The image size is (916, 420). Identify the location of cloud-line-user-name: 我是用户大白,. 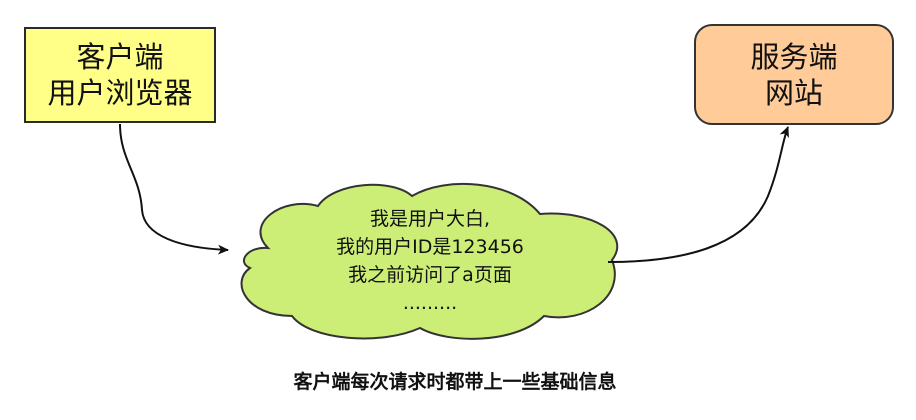
(430, 219).